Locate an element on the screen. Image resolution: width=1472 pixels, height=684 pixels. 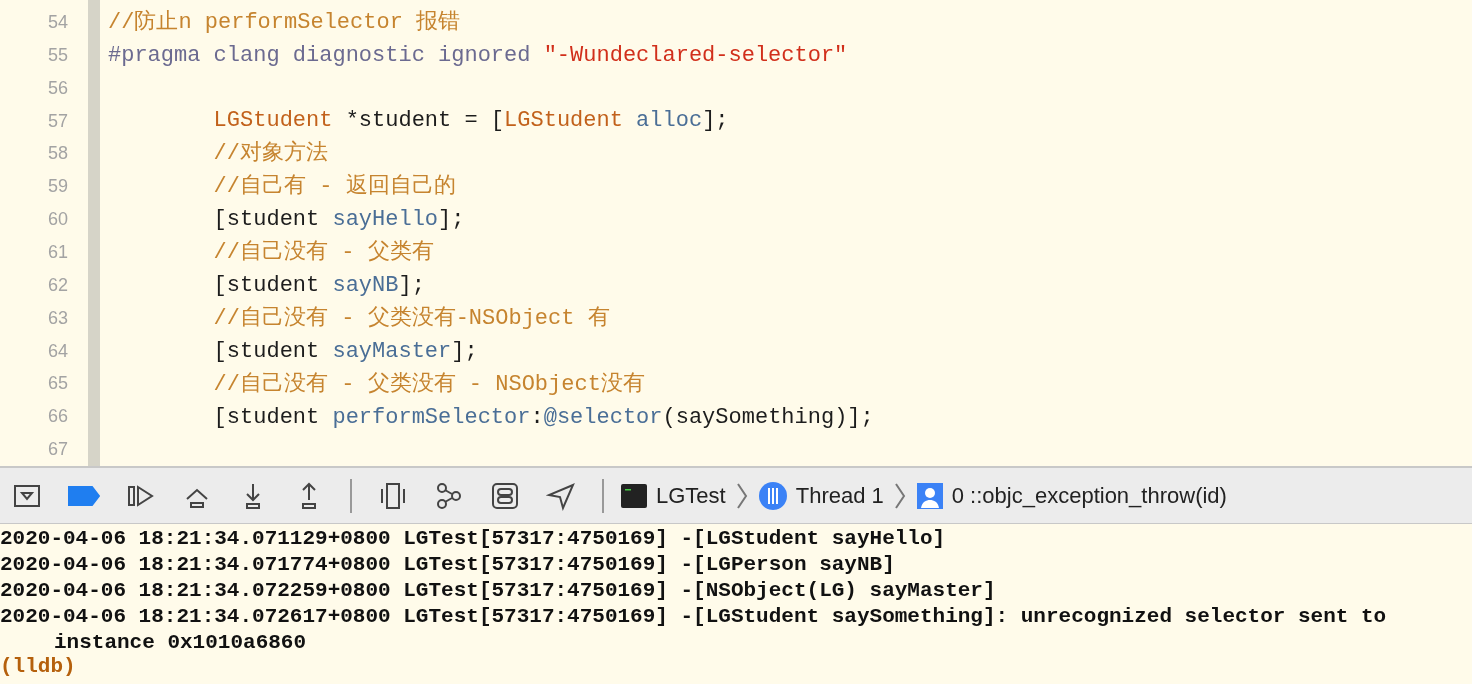
person-icon is located at coordinates (929, 495).